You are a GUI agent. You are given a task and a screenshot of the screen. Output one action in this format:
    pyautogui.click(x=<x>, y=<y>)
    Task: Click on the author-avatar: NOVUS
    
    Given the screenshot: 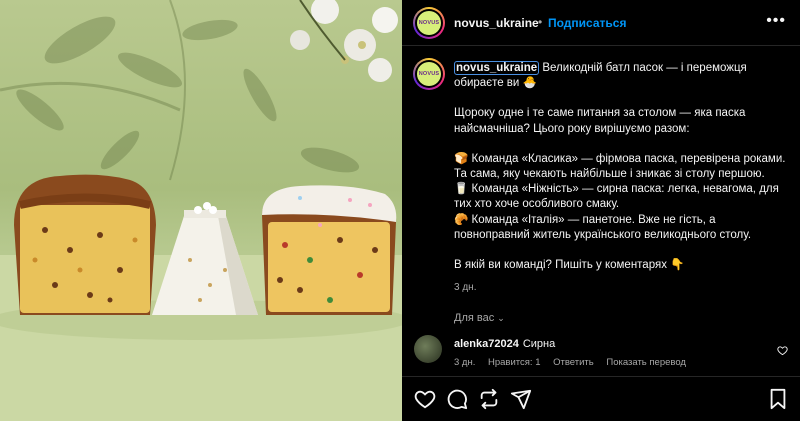 What is the action you would take?
    pyautogui.click(x=429, y=23)
    